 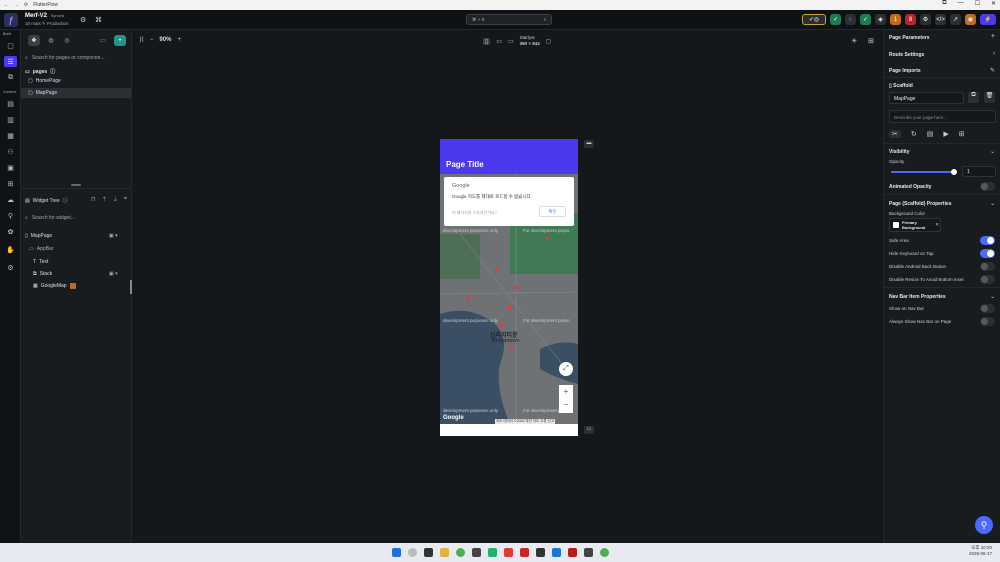 I want to click on layout-icon: ⊞, so click(x=871, y=41).